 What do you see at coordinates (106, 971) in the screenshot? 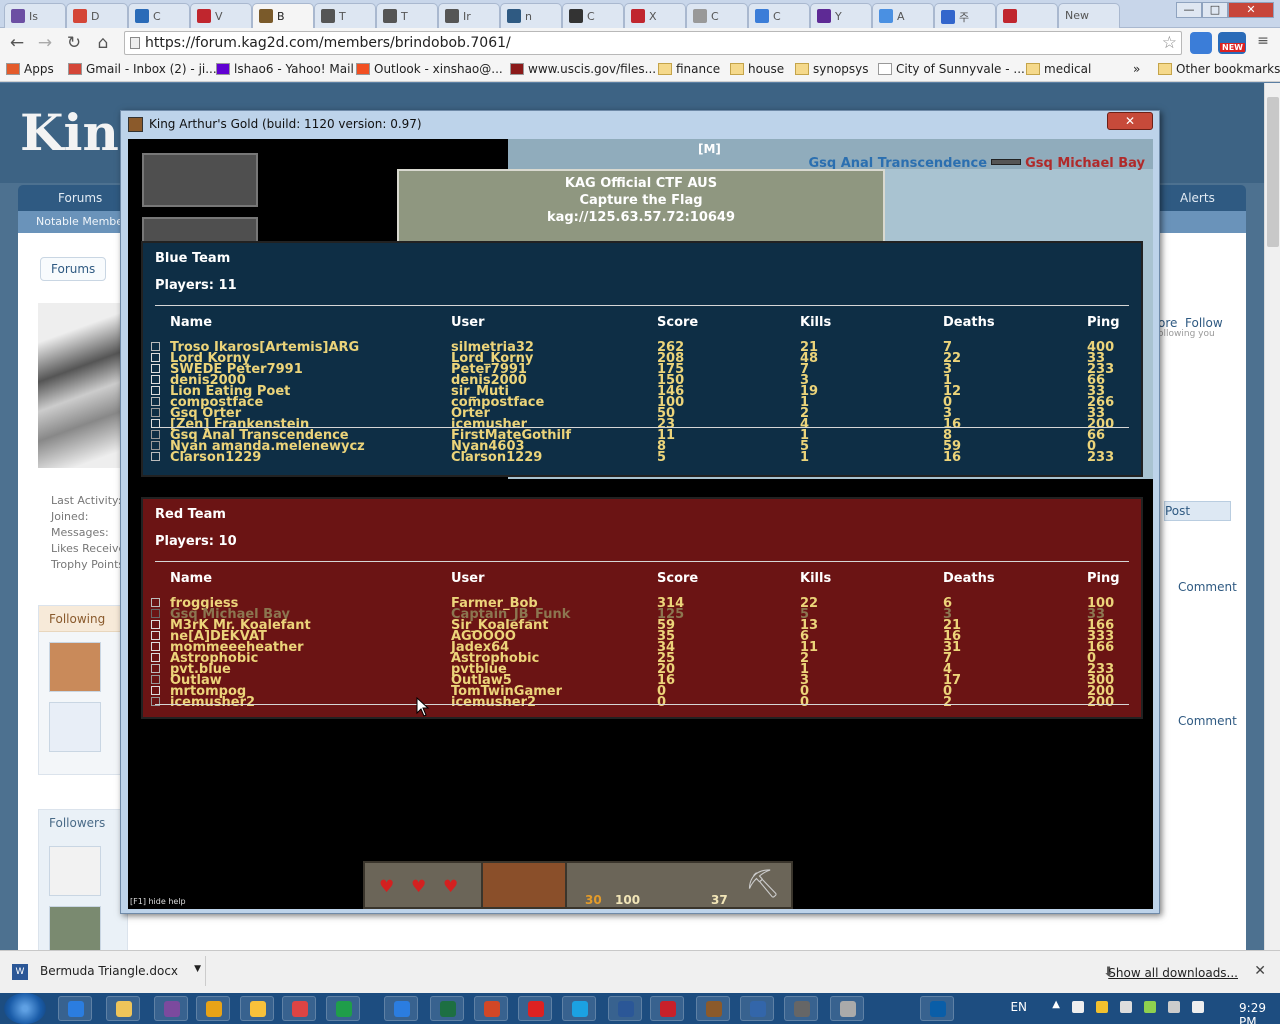
I see `download-item: W Bermuda Triangle.docx ▼` at bounding box center [106, 971].